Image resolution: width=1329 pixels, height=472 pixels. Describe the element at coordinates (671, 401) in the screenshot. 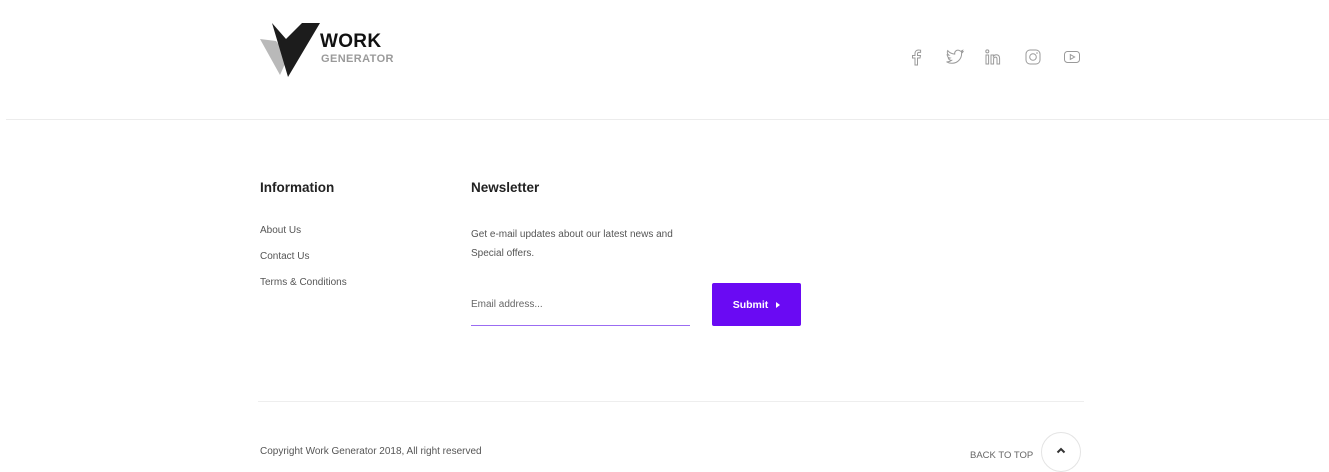

I see `footer-divider` at that location.